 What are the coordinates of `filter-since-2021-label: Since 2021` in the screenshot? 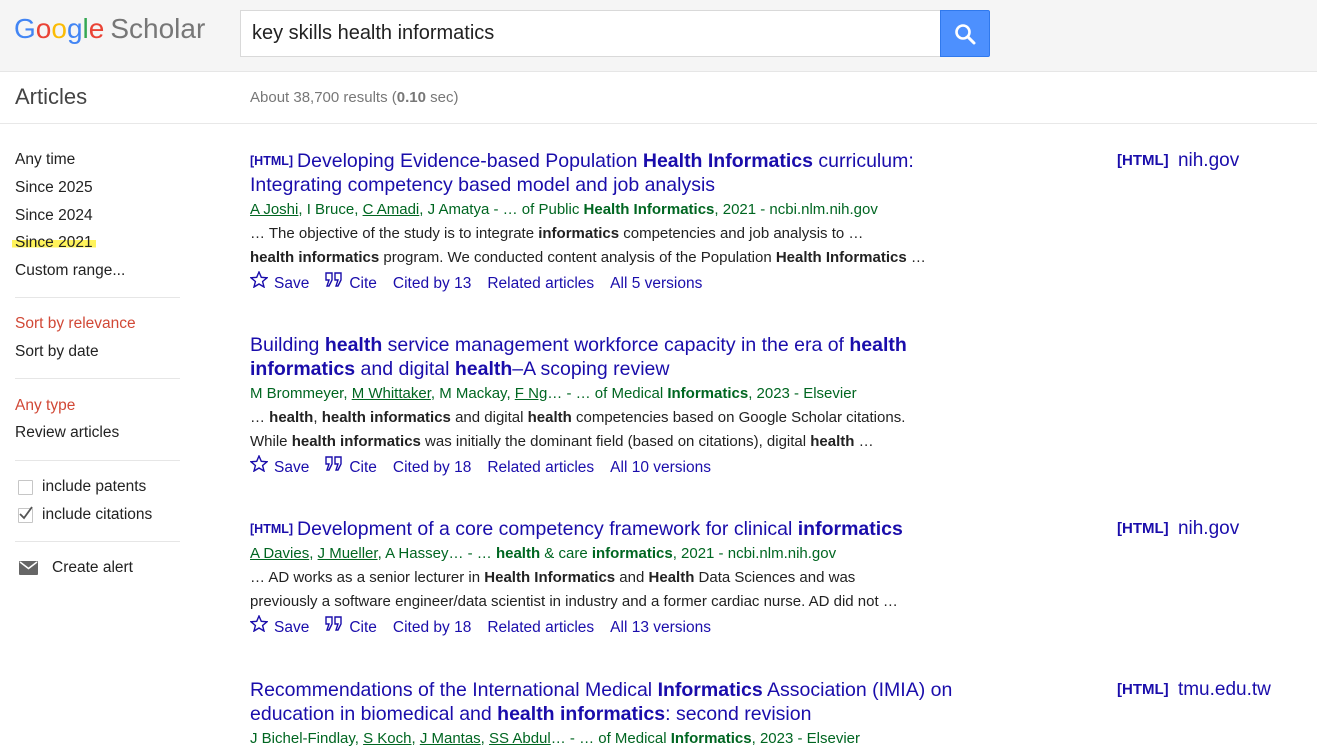 It's located at (54, 242).